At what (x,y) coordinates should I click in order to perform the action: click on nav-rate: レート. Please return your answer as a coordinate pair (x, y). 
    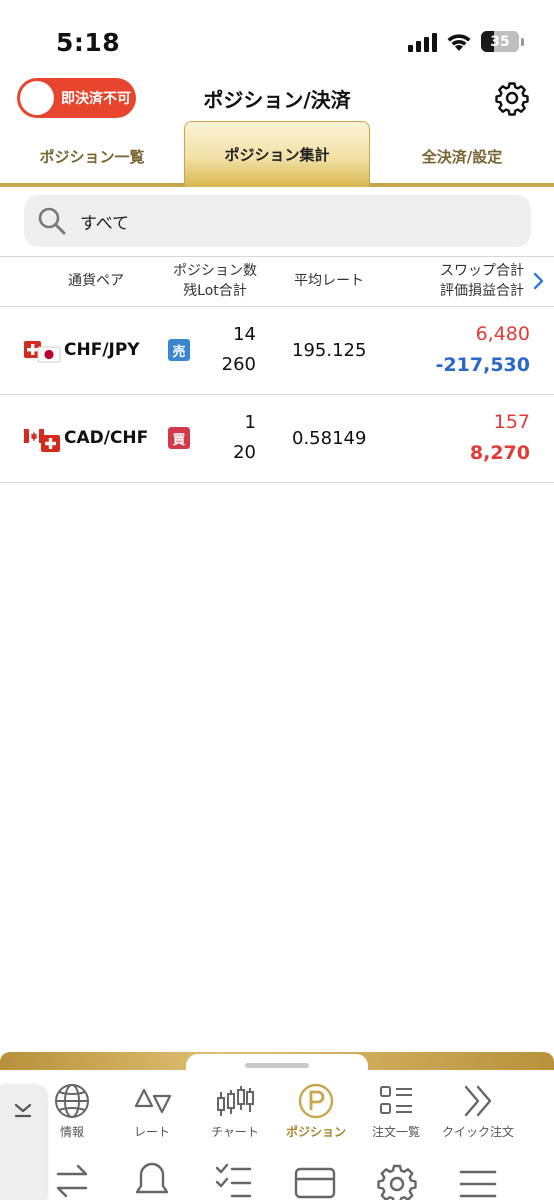
    Looking at the image, I should click on (152, 1113).